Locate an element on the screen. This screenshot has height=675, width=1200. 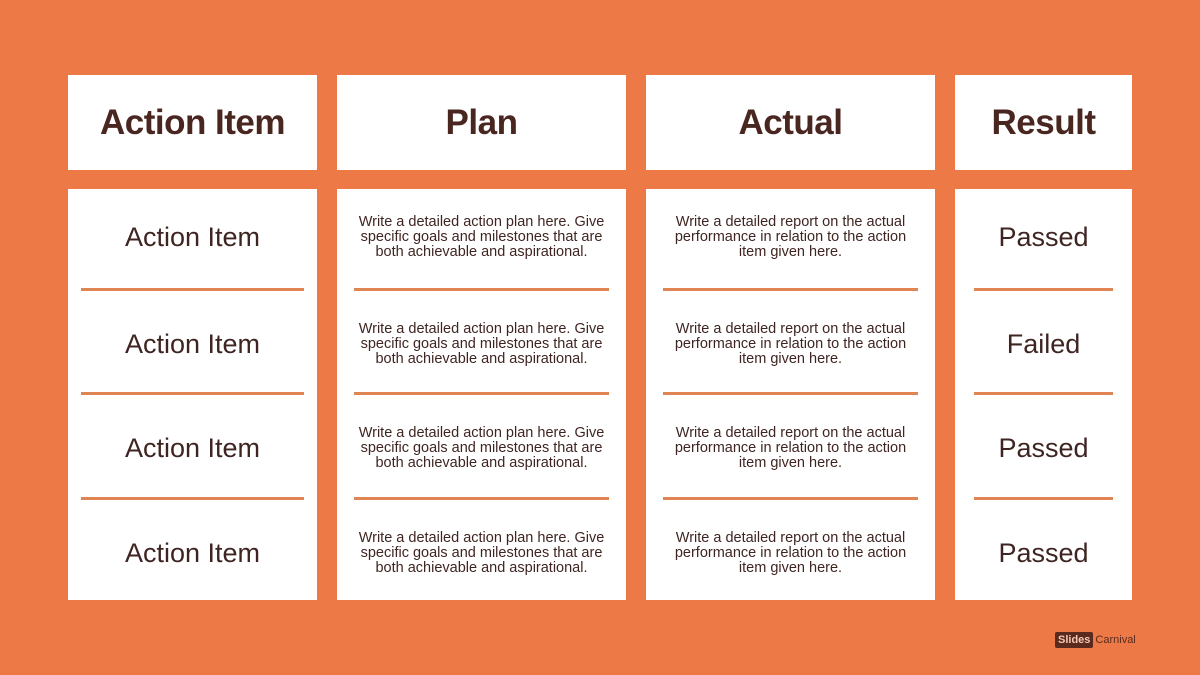
result-cell: Failed is located at coordinates (1043, 343).